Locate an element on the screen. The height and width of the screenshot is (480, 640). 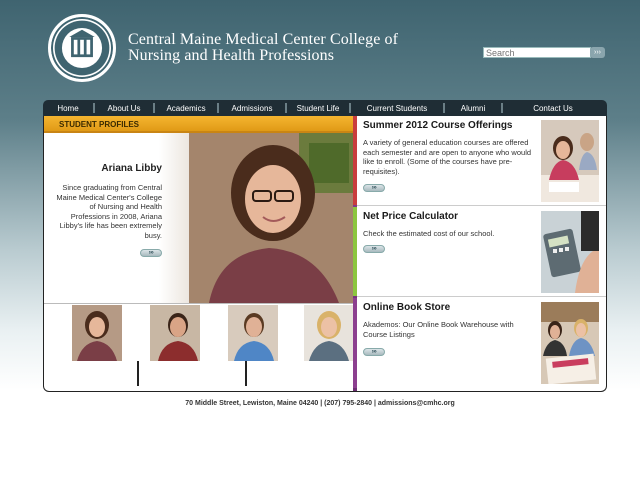
featured-more-button: ››› is located at coordinates (151, 253).